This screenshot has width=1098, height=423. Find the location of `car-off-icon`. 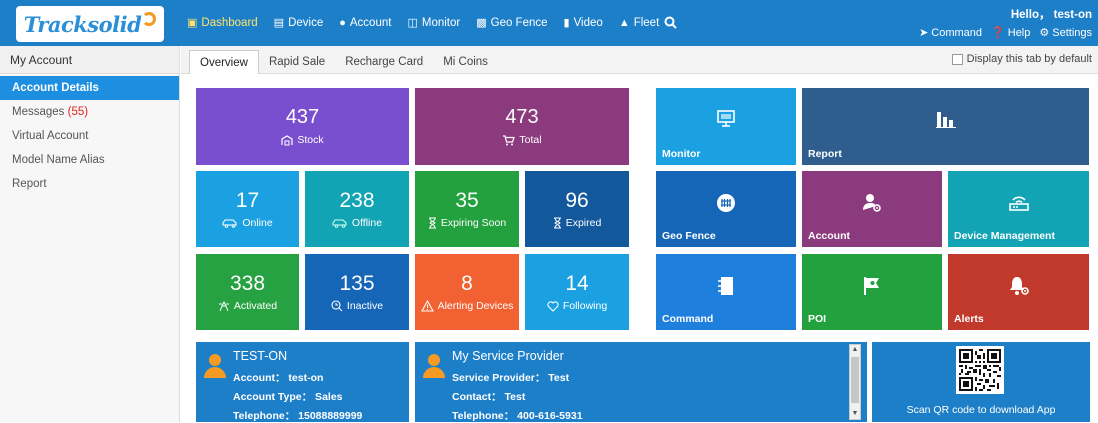

car-off-icon is located at coordinates (339, 223).